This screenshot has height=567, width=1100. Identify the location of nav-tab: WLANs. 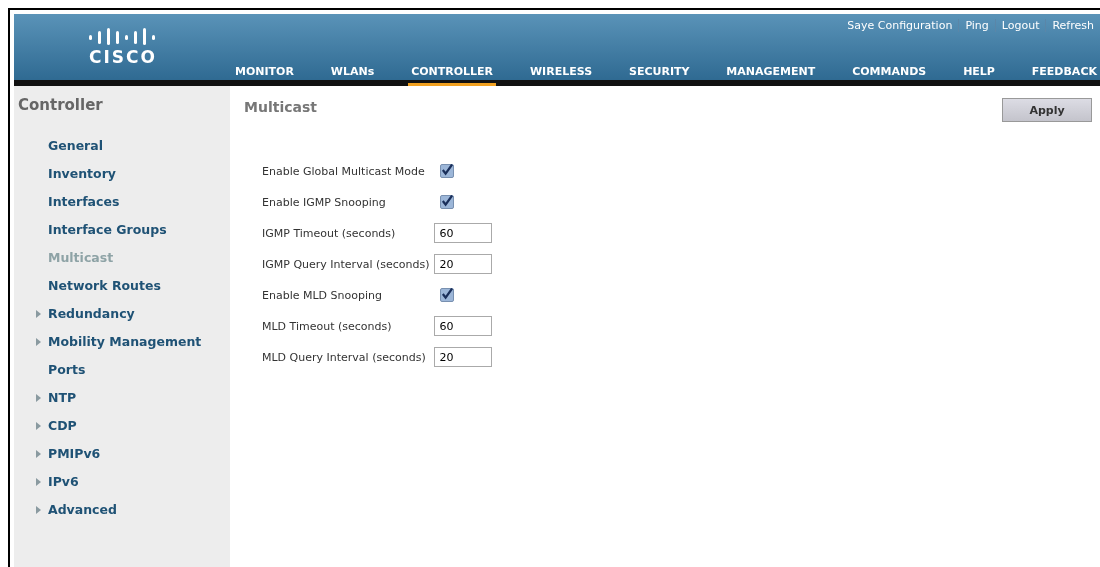
(352, 75).